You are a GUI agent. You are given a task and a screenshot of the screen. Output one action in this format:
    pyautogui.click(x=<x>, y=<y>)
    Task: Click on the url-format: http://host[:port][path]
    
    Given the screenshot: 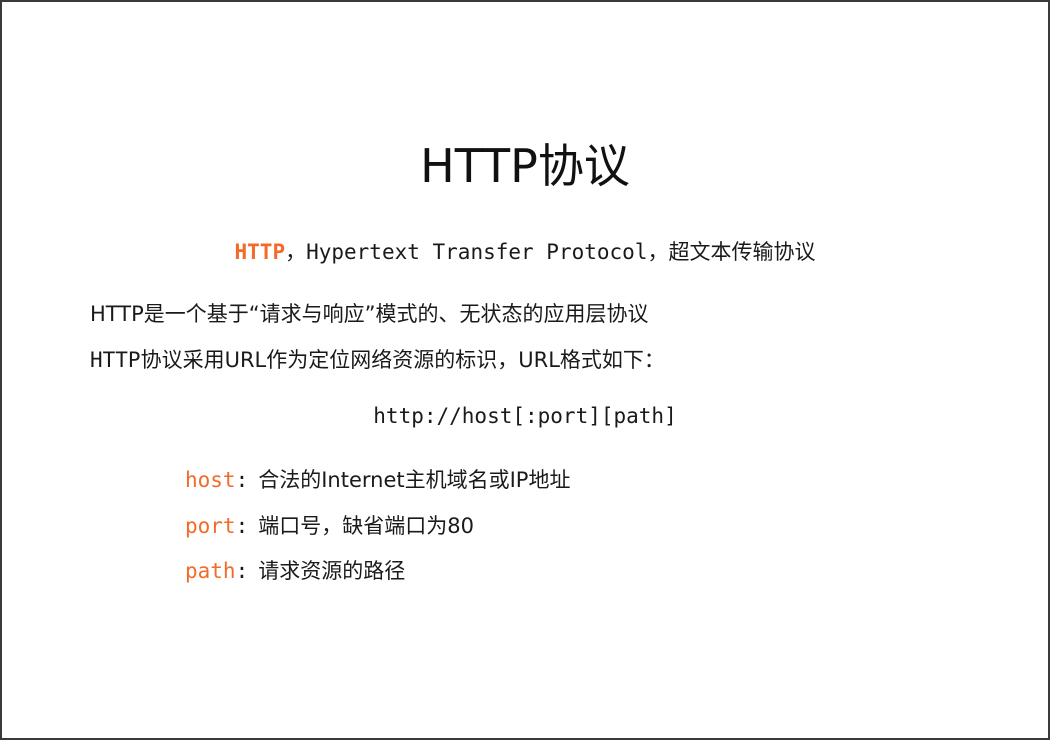 What is the action you would take?
    pyautogui.click(x=525, y=416)
    